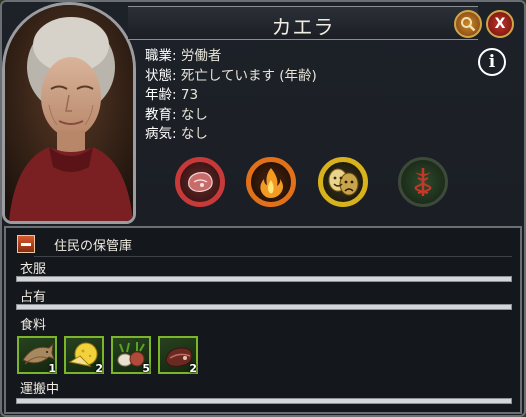  I want to click on transport-label: 運搬中, so click(40, 389).